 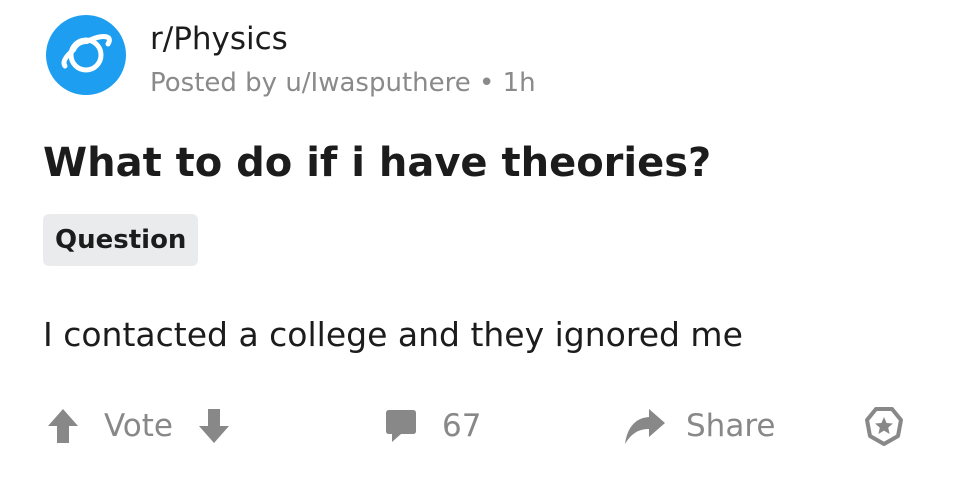 I want to click on post-flair: Question, so click(x=121, y=240).